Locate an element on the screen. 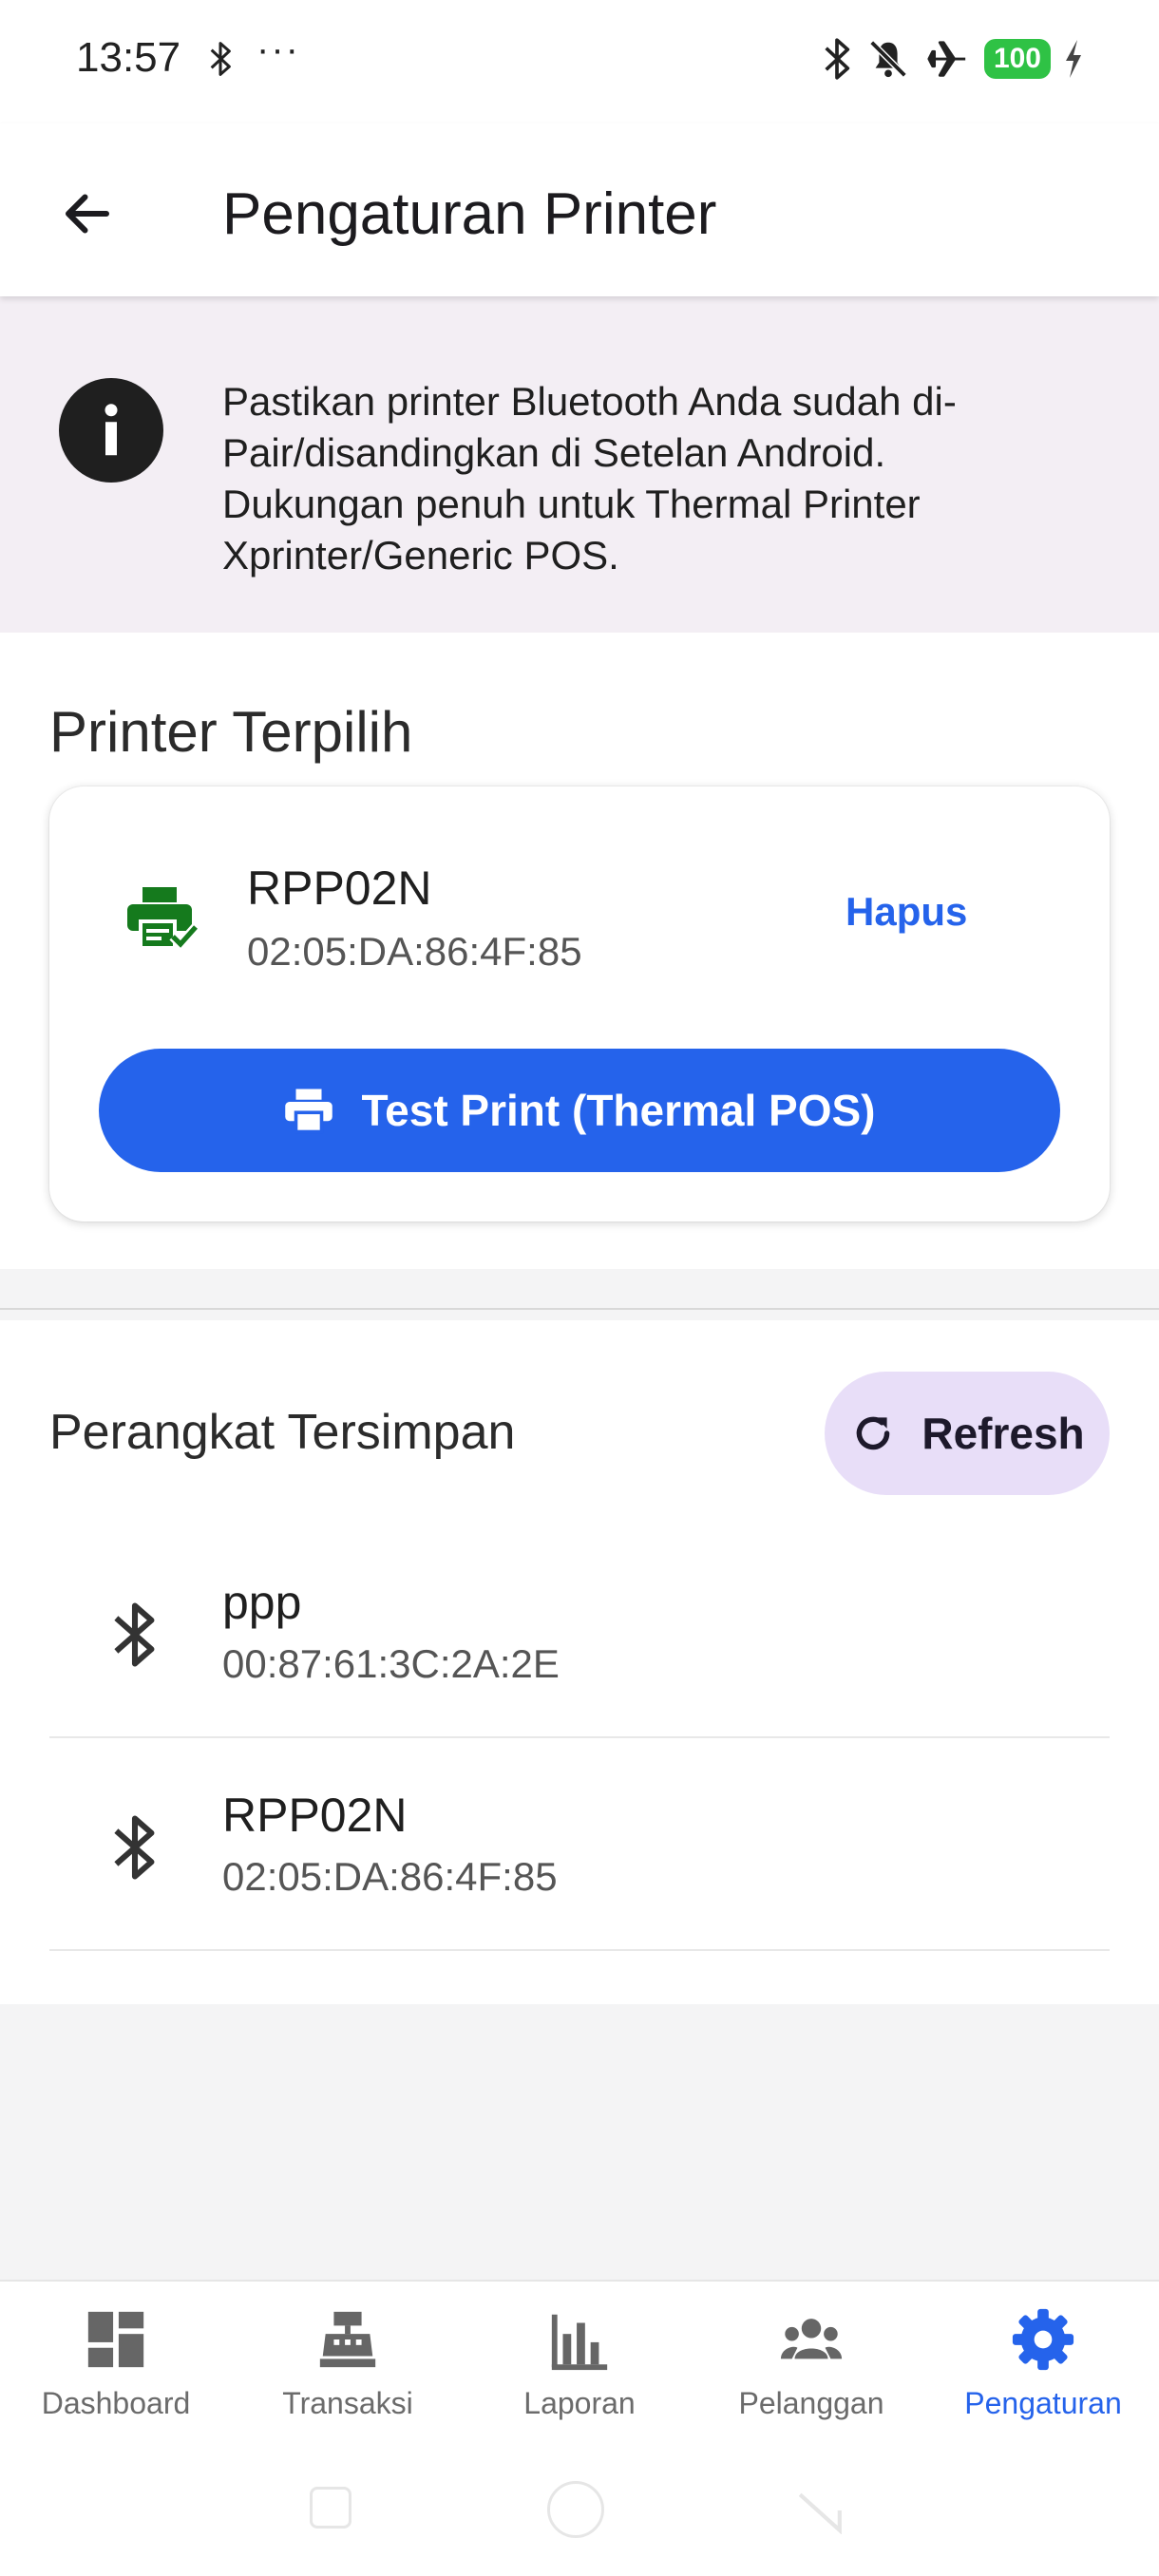 The image size is (1159, 2576). device-name: RPP02N is located at coordinates (315, 1815).